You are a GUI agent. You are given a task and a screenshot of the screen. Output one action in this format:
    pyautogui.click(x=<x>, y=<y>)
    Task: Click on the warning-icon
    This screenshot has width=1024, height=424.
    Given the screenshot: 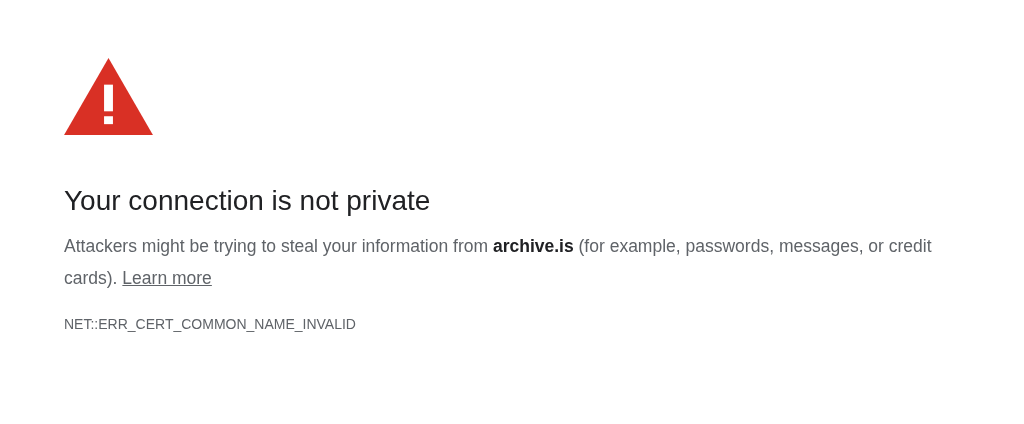 What is the action you would take?
    pyautogui.click(x=108, y=96)
    